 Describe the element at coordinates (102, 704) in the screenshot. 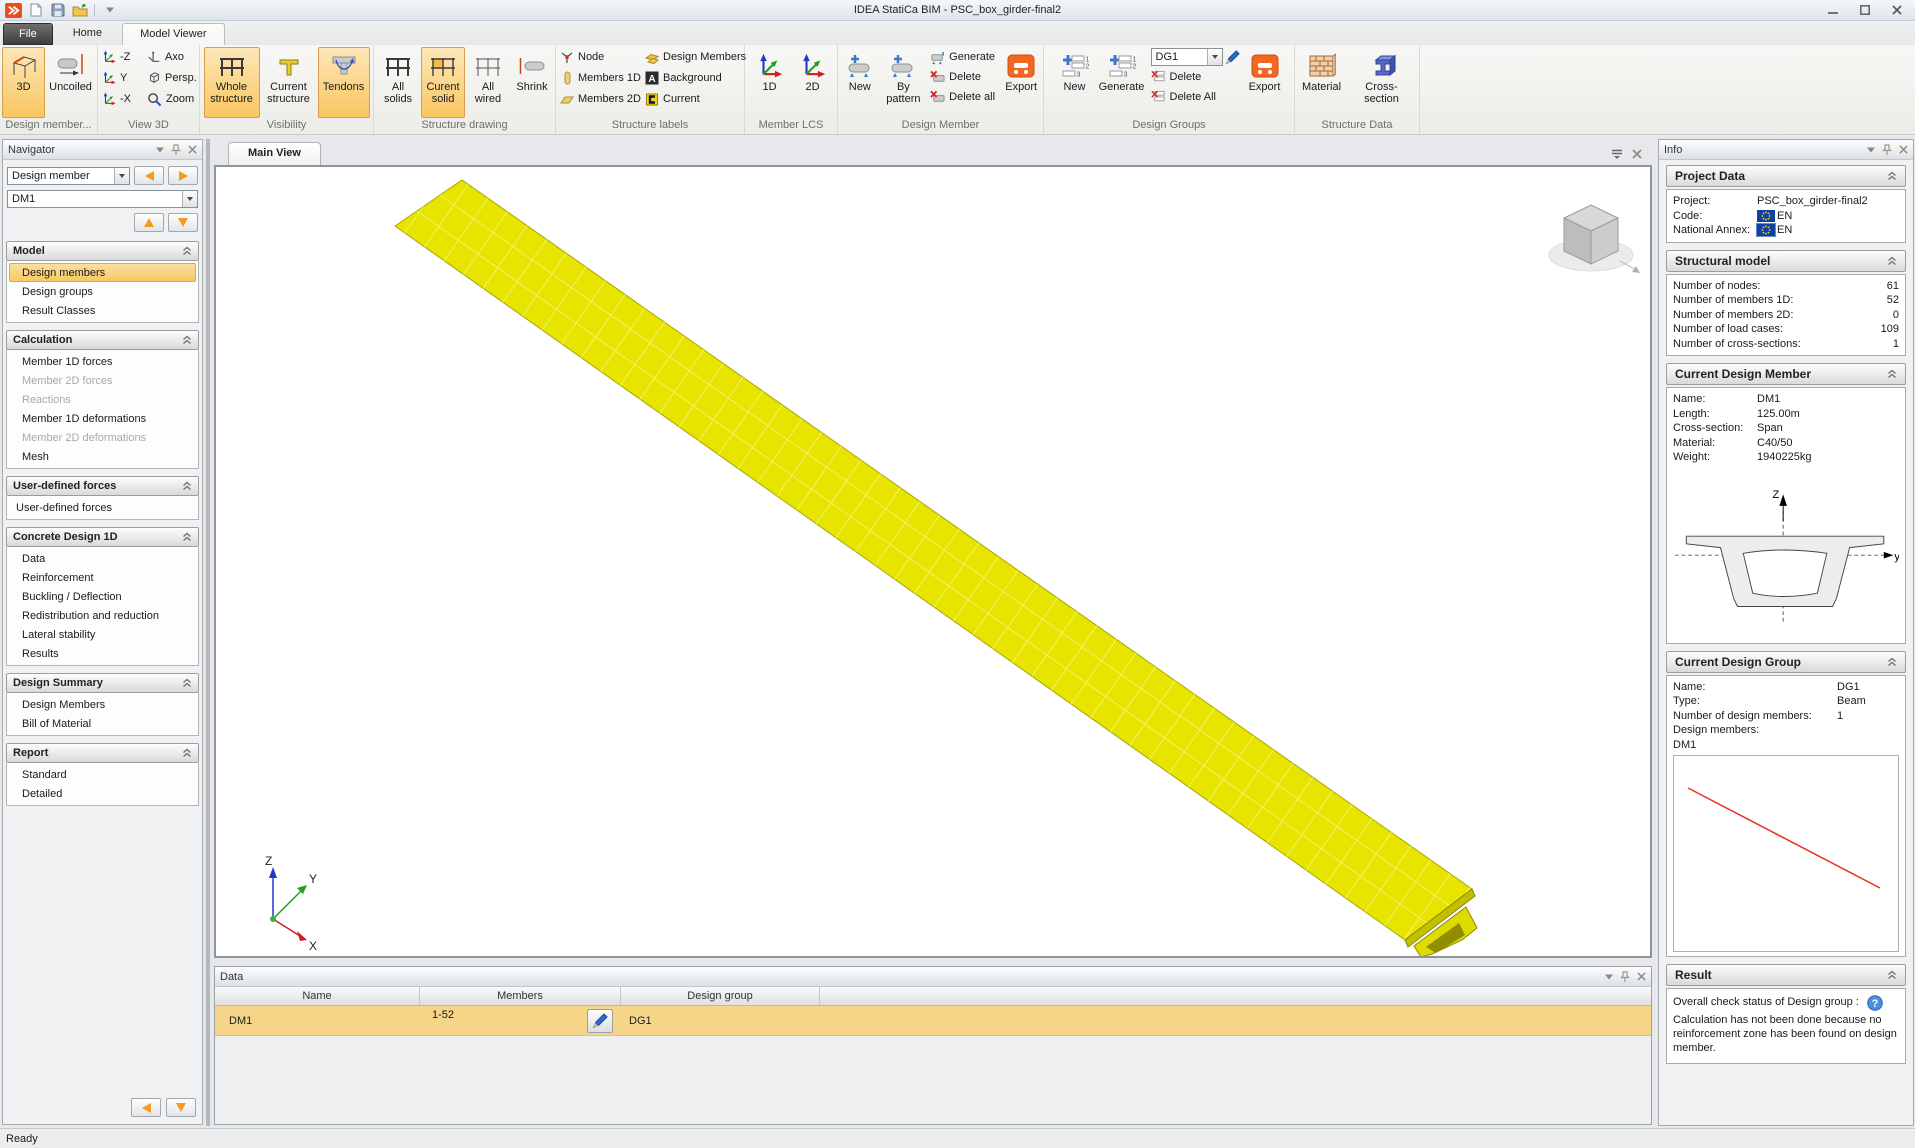

I see `nav-item-design-members-summary: Design Members` at that location.